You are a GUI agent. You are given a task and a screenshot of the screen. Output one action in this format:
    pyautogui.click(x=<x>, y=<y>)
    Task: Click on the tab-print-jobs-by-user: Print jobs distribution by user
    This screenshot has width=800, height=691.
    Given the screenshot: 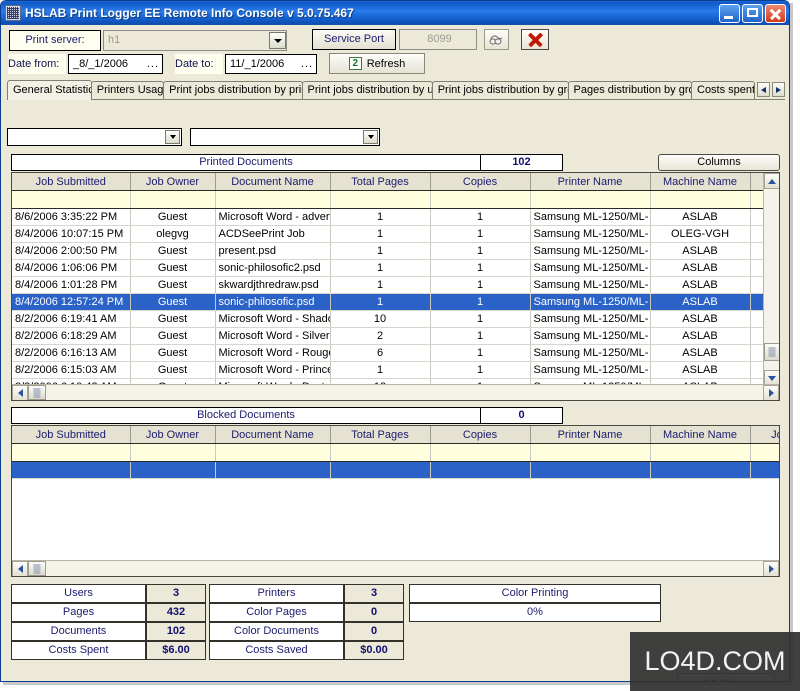 What is the action you would take?
    pyautogui.click(x=367, y=90)
    